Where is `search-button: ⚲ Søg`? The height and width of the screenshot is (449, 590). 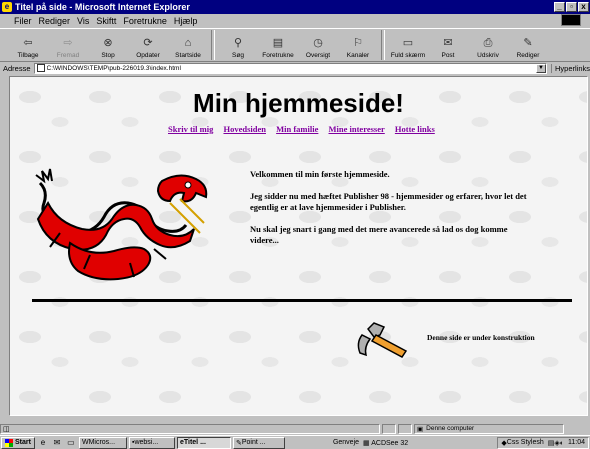
search-button: ⚲ Søg is located at coordinates (238, 45).